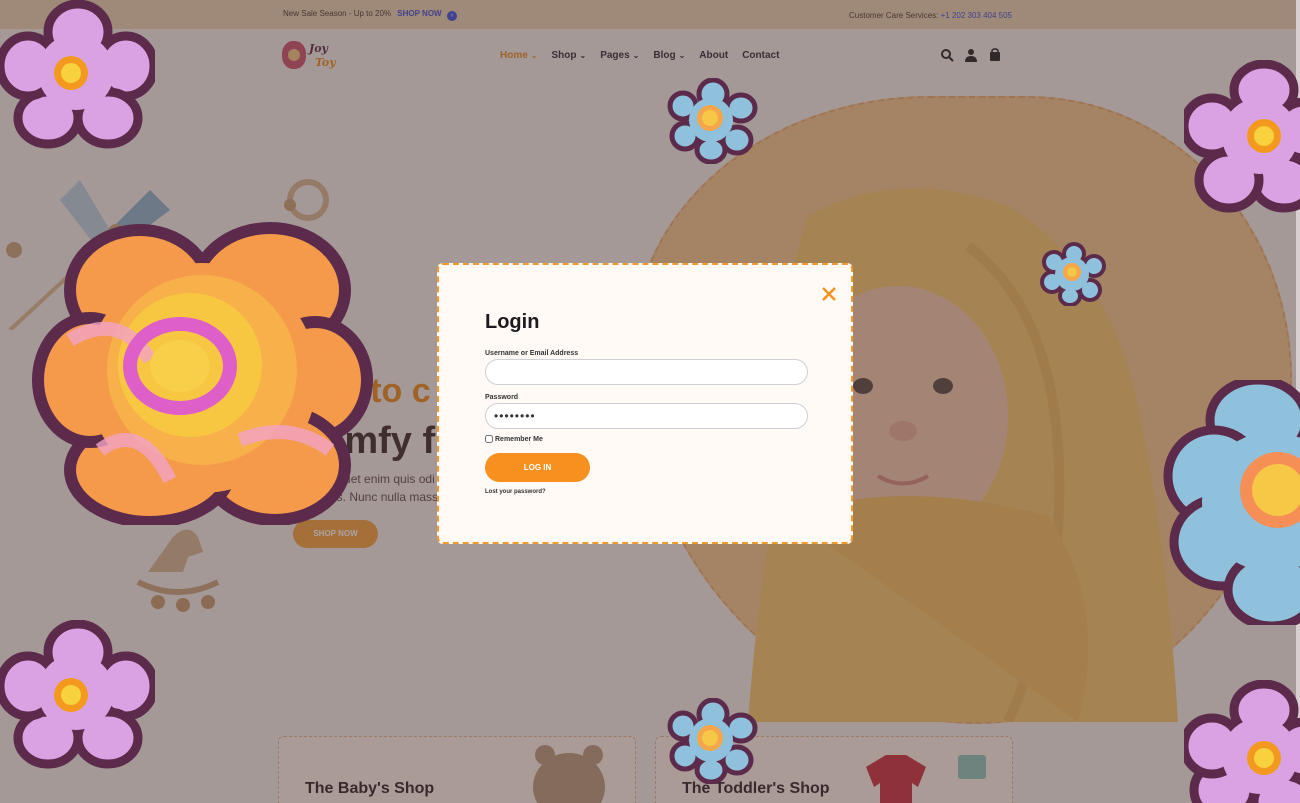 Image resolution: width=1300 pixels, height=803 pixels. What do you see at coordinates (512, 322) in the screenshot?
I see `login-title: Login` at bounding box center [512, 322].